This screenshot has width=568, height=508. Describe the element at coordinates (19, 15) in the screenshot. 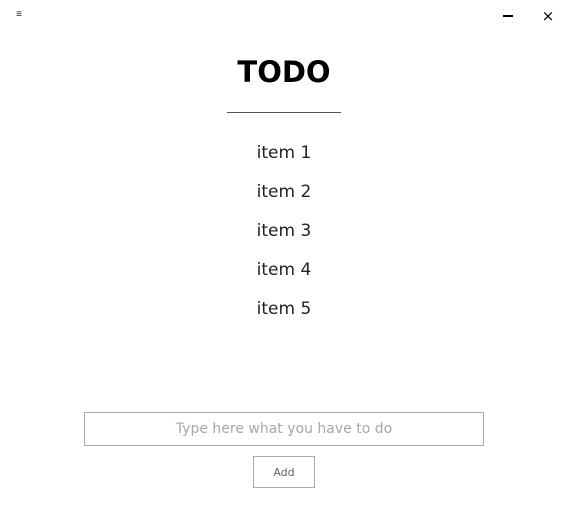

I see `hamburger-menu-icon: ≡` at that location.